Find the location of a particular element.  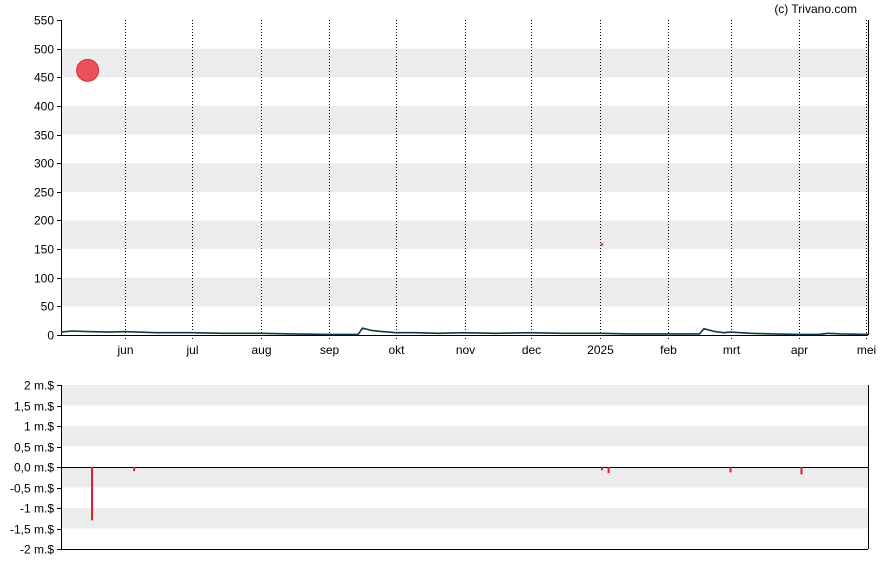

y-tick-label: -1,5 m.$ is located at coordinates (32, 530).